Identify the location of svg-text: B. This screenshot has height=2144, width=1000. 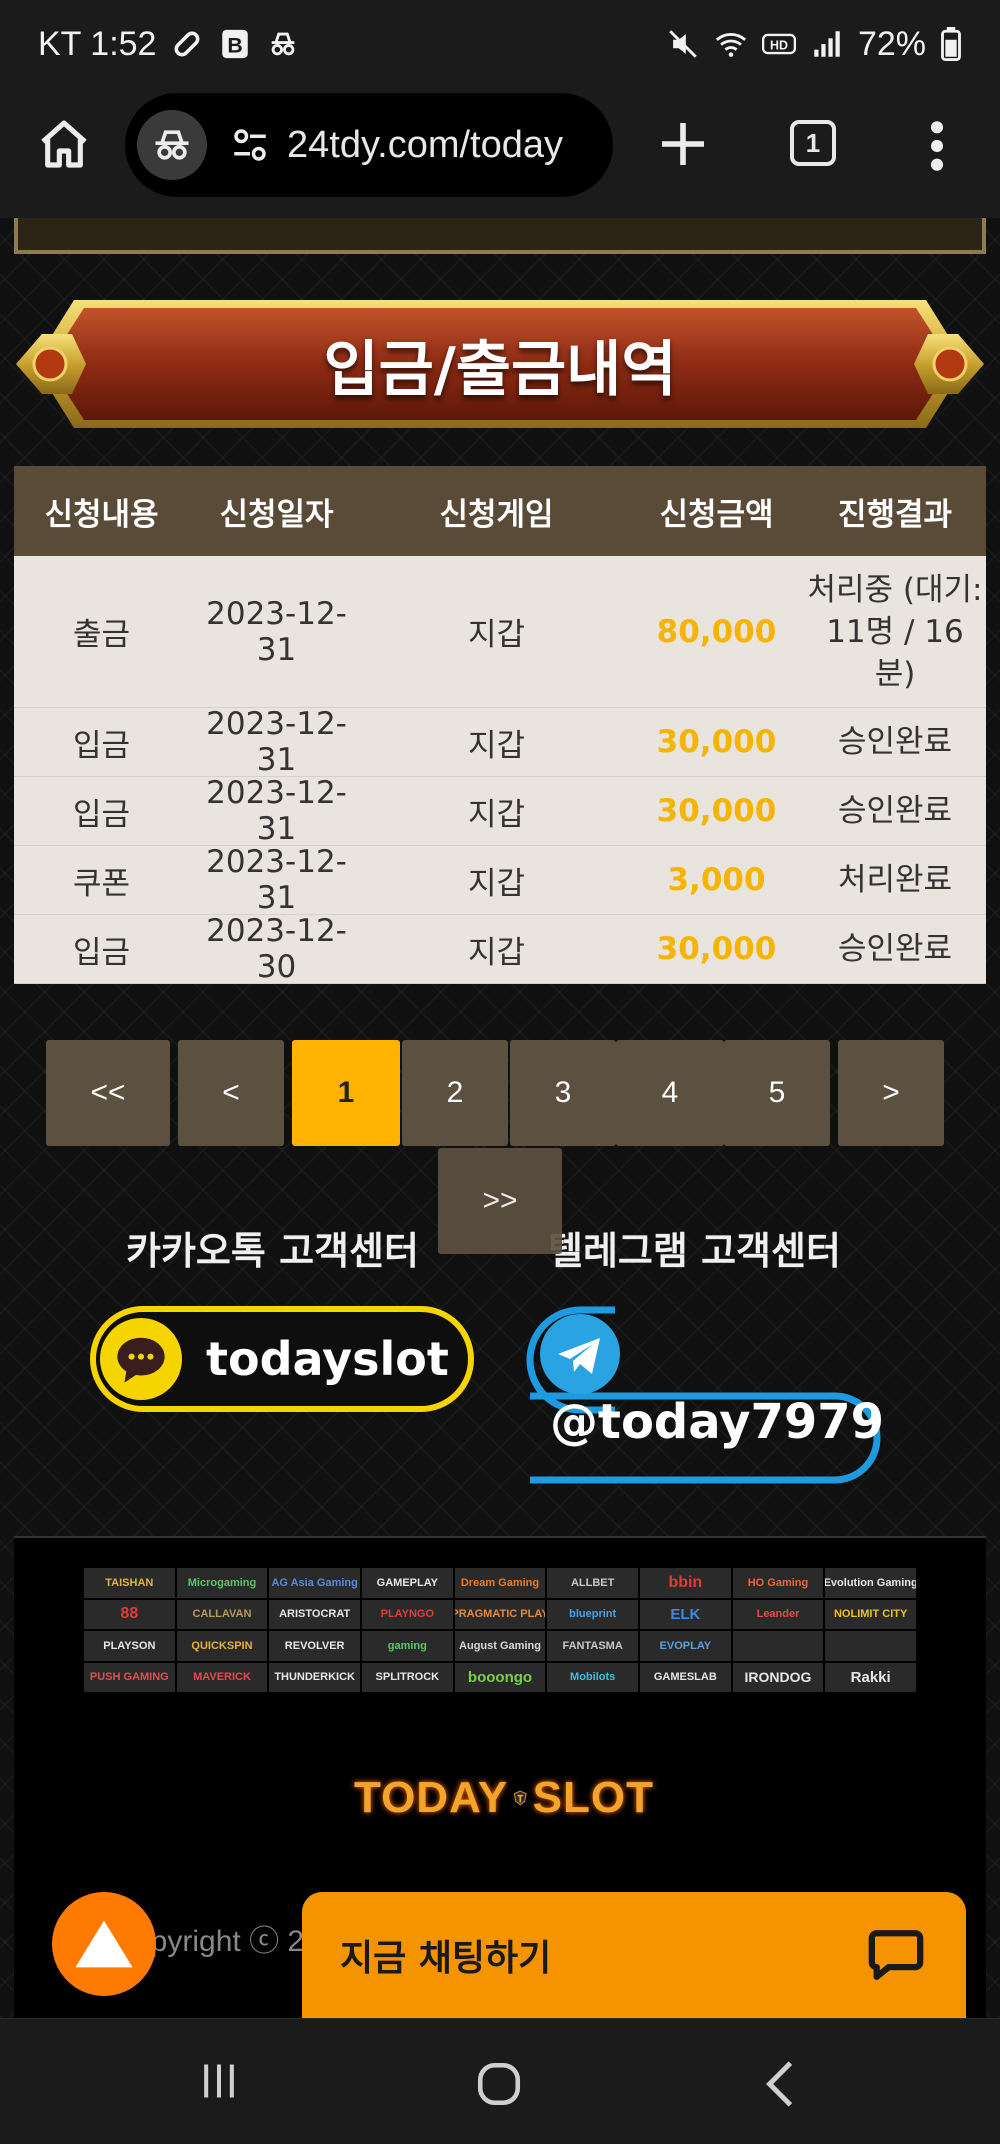
(235, 46).